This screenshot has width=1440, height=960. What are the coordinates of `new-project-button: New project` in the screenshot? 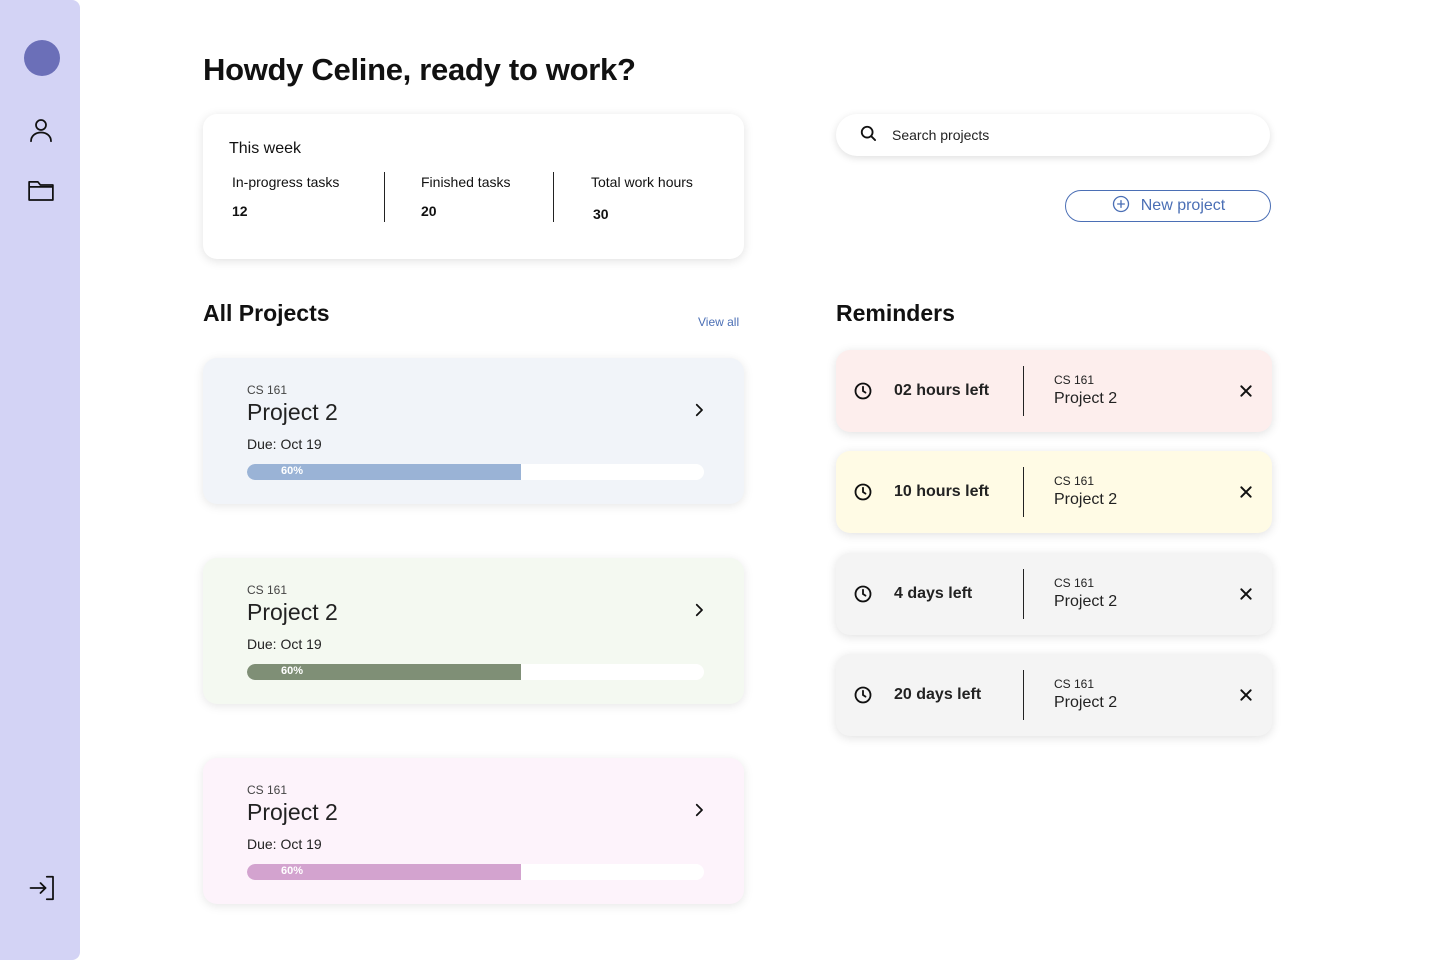 It's located at (1168, 206).